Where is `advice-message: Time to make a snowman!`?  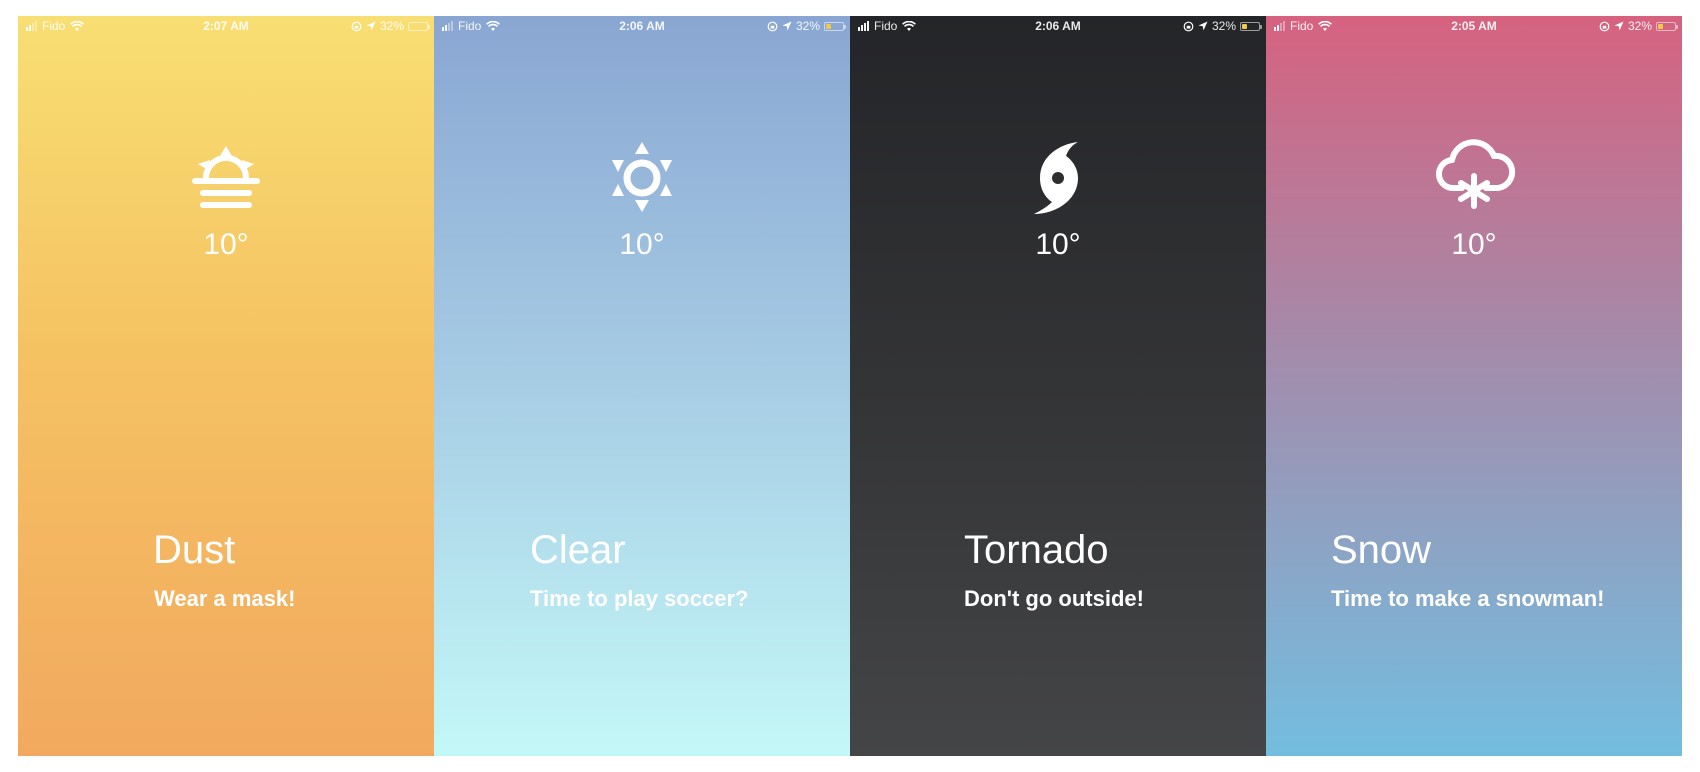 advice-message: Time to make a snowman! is located at coordinates (1468, 598).